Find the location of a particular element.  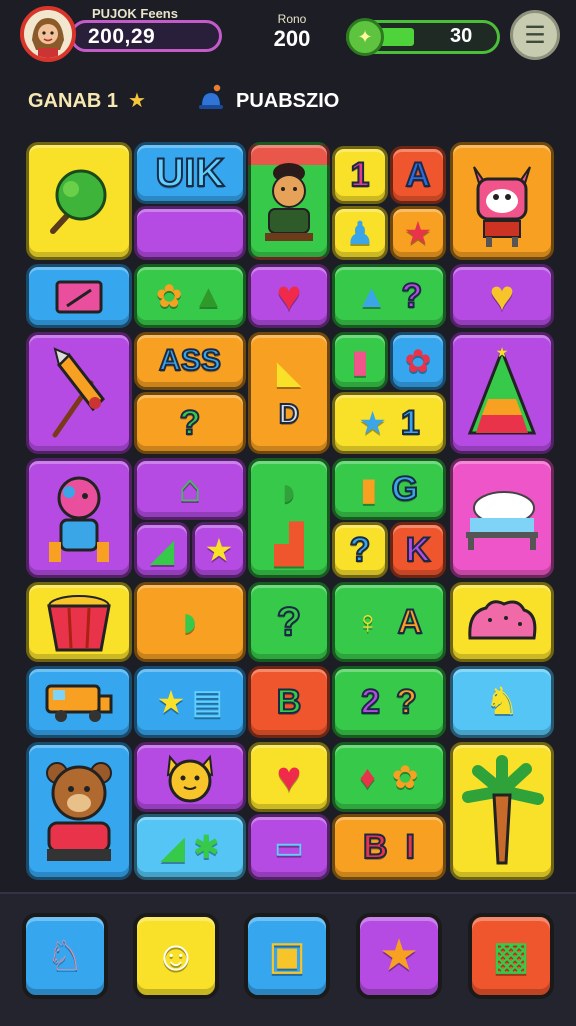

puzzle-name: PUABSZIO is located at coordinates (288, 101).